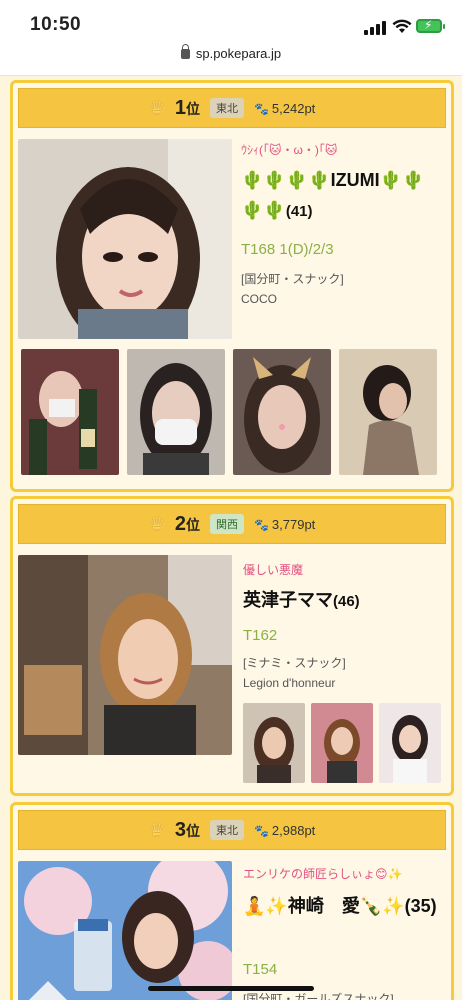 The image size is (462, 1000). What do you see at coordinates (231, 988) in the screenshot?
I see `home-indicator` at bounding box center [231, 988].